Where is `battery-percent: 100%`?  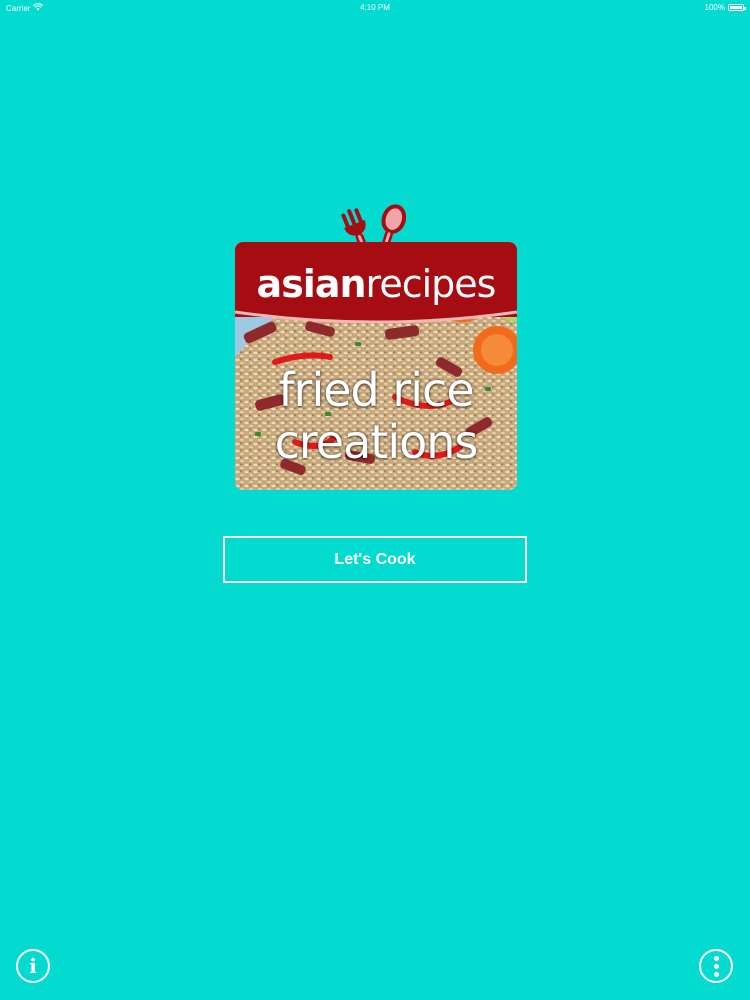
battery-percent: 100% is located at coordinates (714, 7).